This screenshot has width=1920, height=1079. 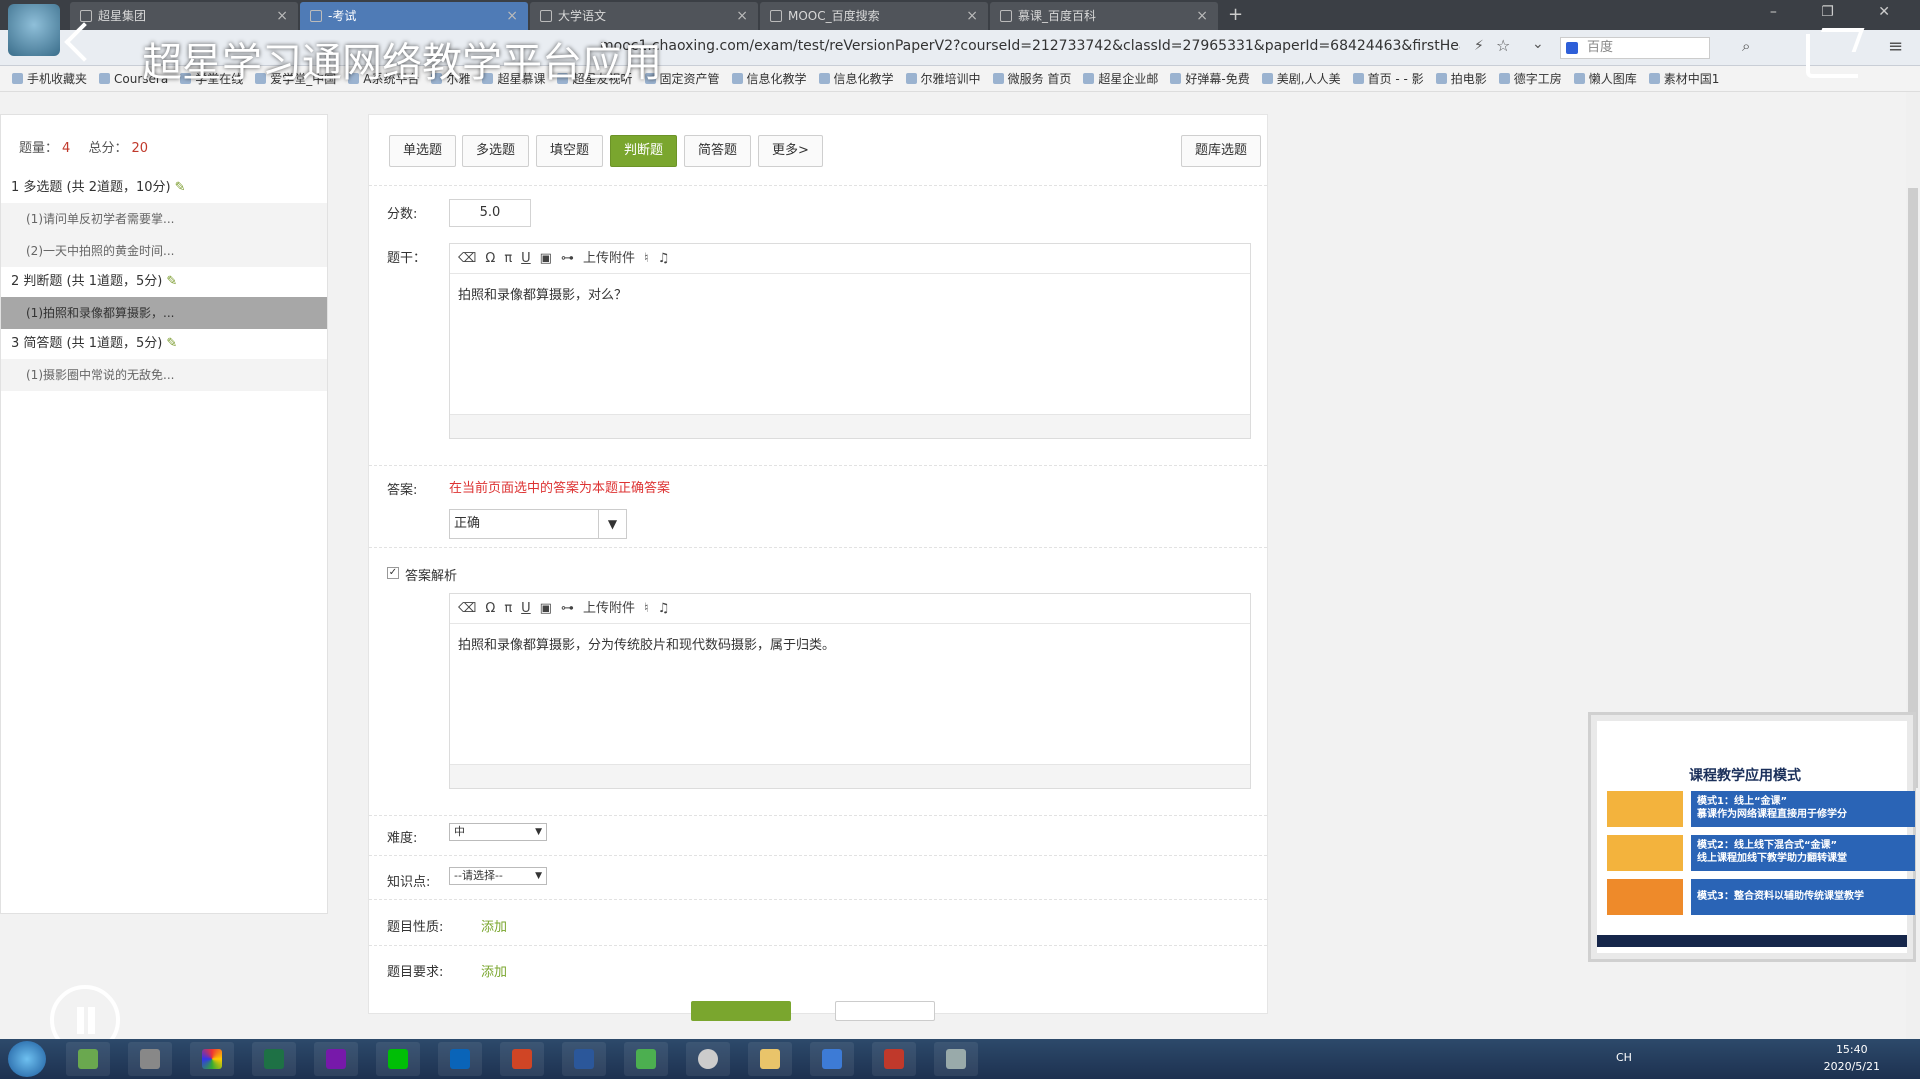 I want to click on tab-2: -考试 ×, so click(x=414, y=16).